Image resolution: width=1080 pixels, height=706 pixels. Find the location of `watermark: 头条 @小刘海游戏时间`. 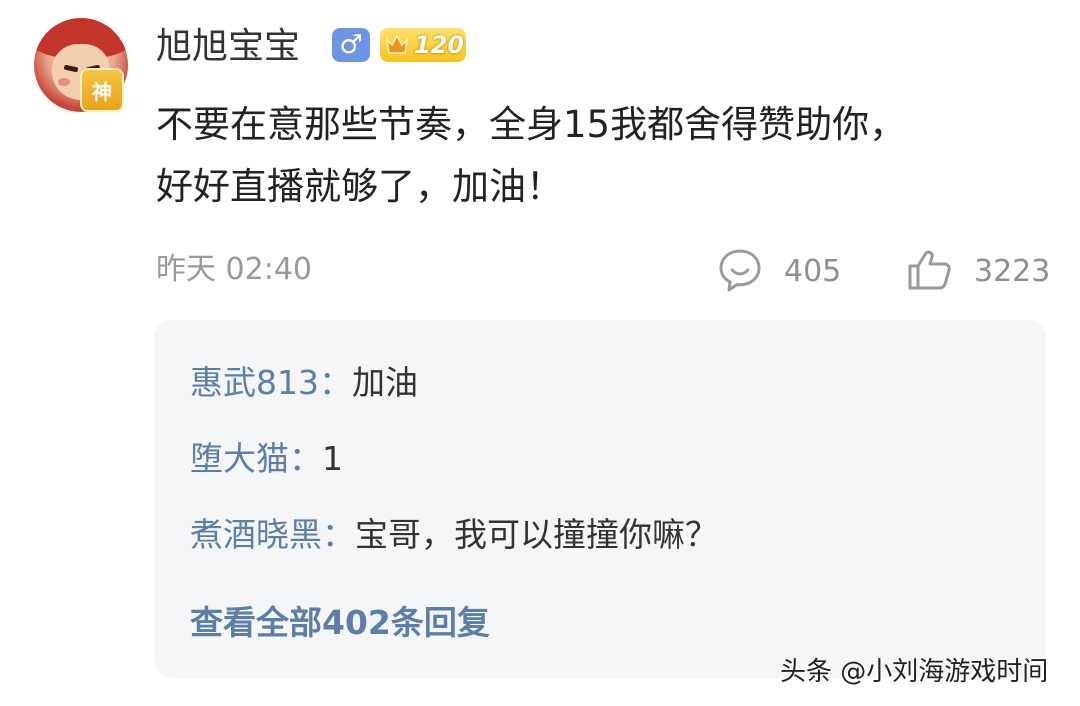

watermark: 头条 @小刘海游戏时间 is located at coordinates (914, 672).